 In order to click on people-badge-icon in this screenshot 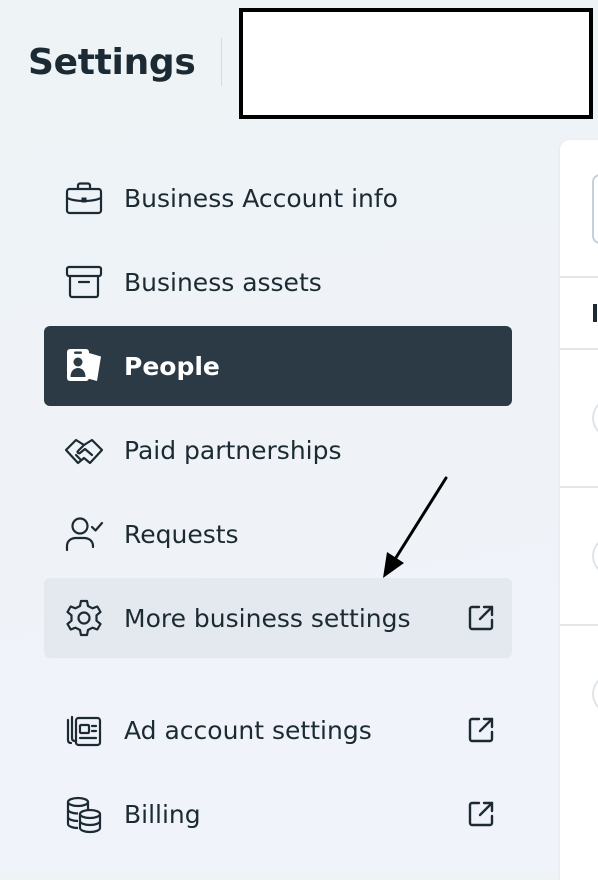, I will do `click(84, 366)`.